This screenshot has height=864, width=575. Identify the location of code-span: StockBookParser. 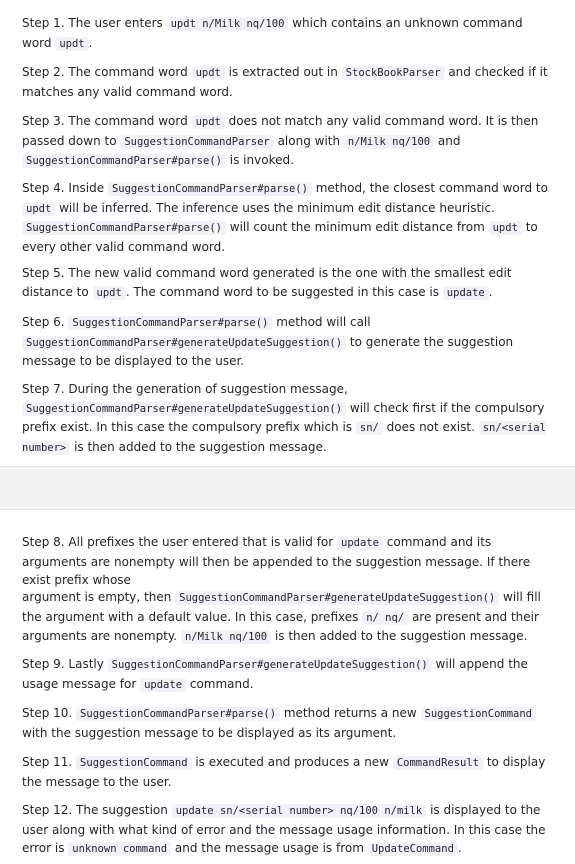
(393, 73).